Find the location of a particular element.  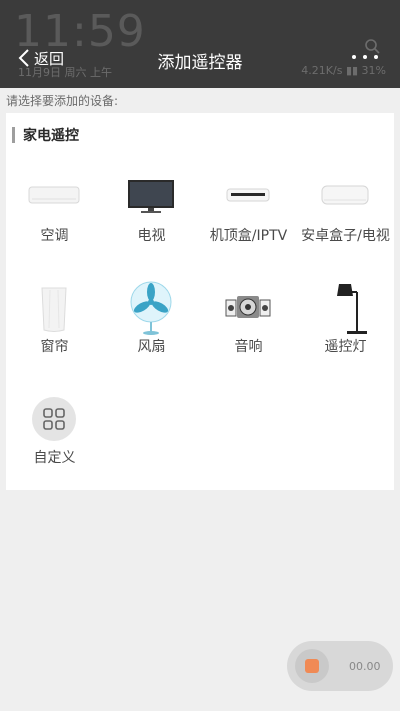

set-top-box-icon is located at coordinates (248, 195).